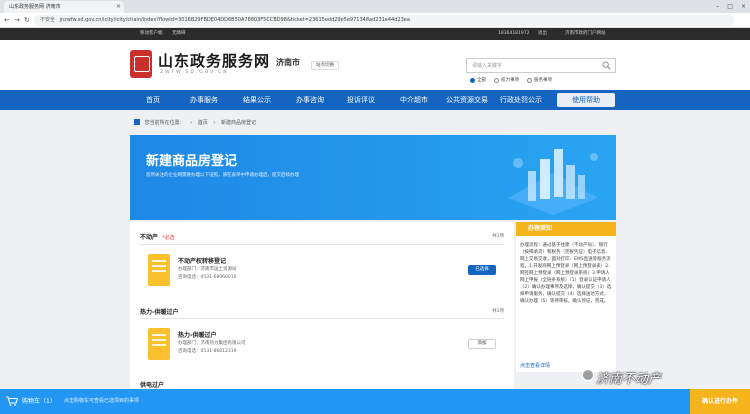  I want to click on minimize-icon: –, so click(717, 6).